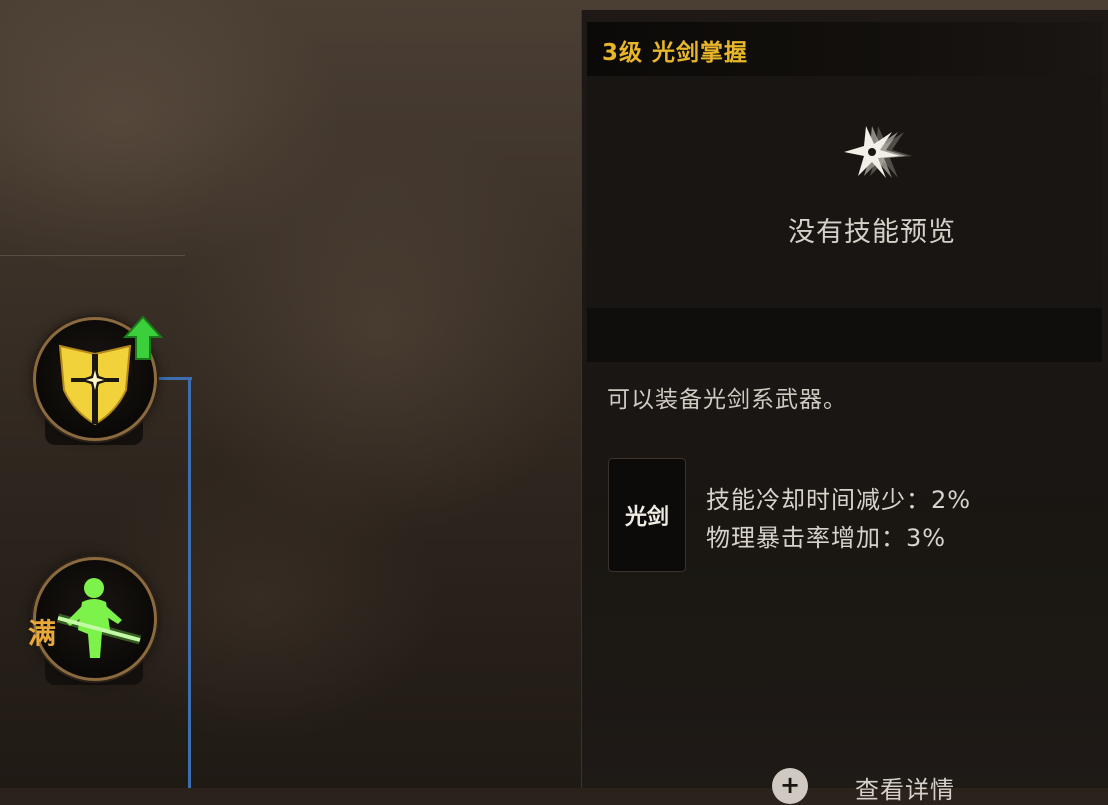 The image size is (1108, 805). Describe the element at coordinates (790, 786) in the screenshot. I see `plus-icon: +` at that location.